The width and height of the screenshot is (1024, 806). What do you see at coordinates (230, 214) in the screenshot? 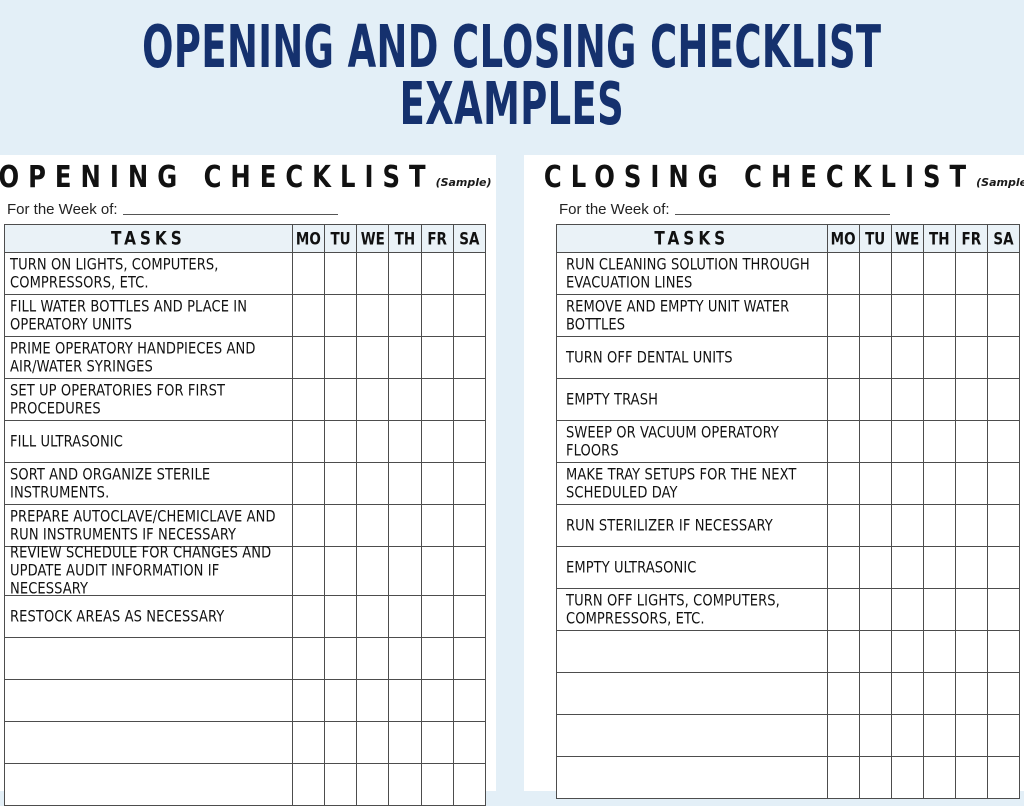
I see `opening-week-input-line` at bounding box center [230, 214].